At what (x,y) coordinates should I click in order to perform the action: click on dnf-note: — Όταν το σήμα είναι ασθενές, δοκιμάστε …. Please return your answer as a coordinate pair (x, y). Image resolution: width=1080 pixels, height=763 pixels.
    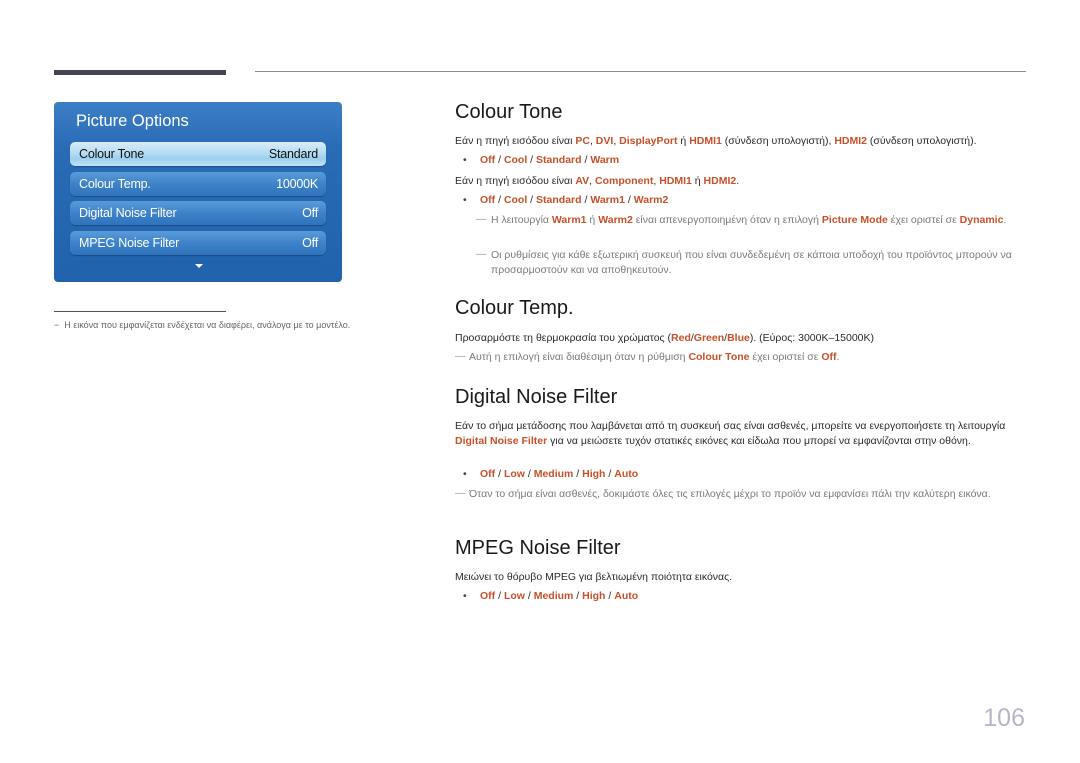
    Looking at the image, I should click on (723, 493).